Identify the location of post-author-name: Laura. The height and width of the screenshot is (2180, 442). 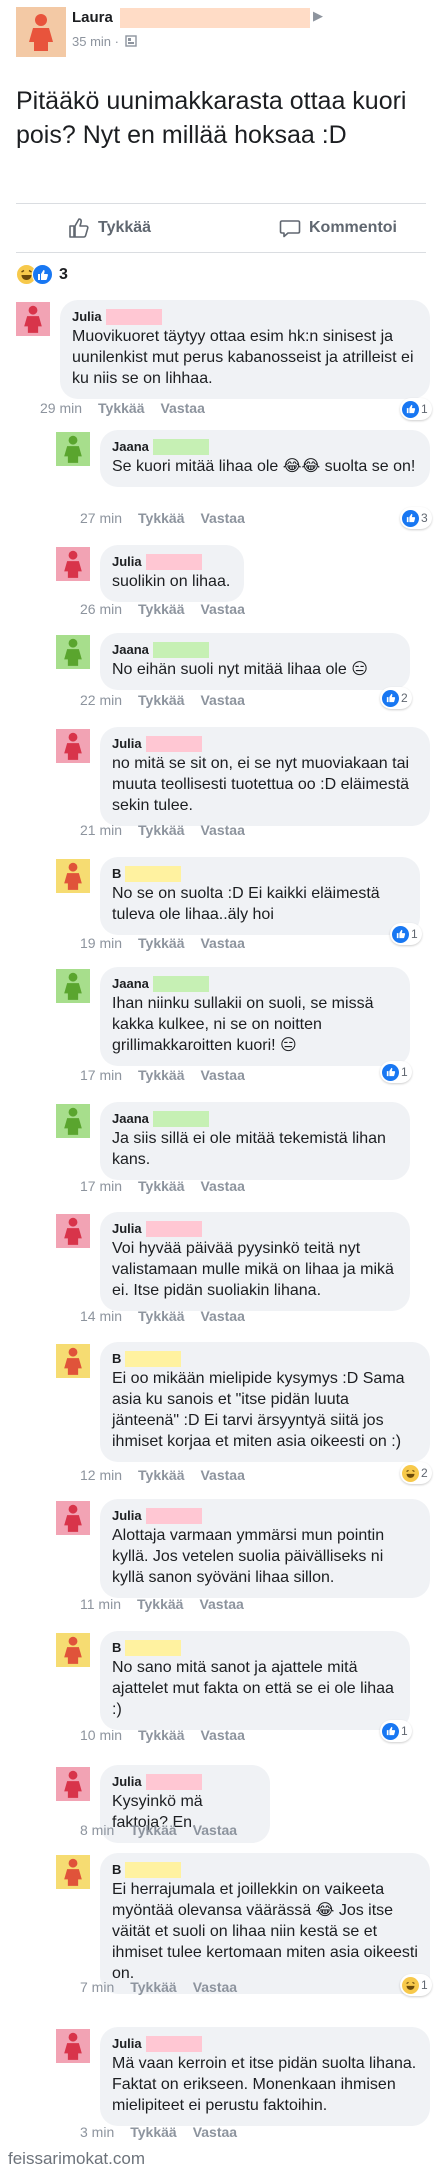
(92, 17).